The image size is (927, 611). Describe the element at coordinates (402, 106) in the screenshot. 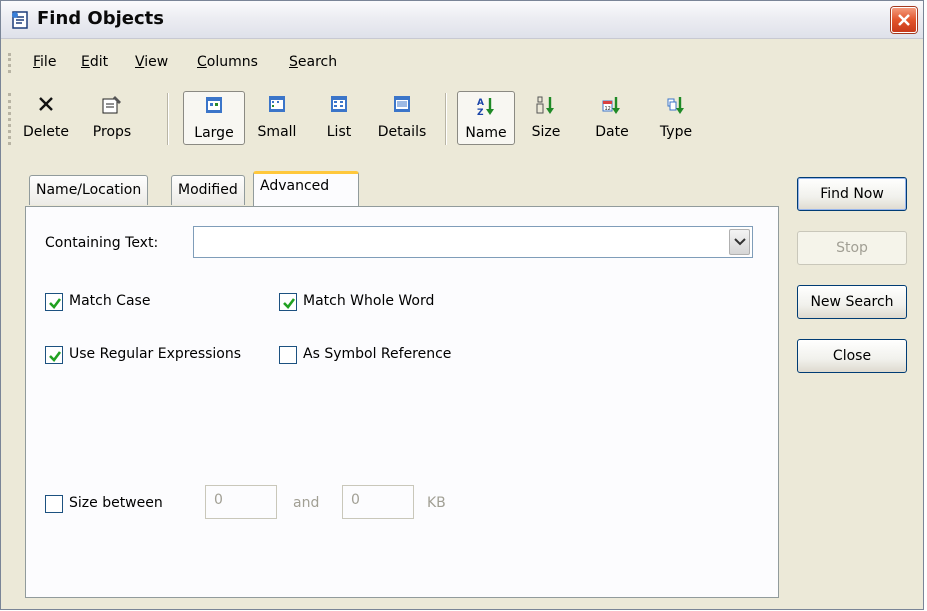

I see `details-view-icon` at that location.